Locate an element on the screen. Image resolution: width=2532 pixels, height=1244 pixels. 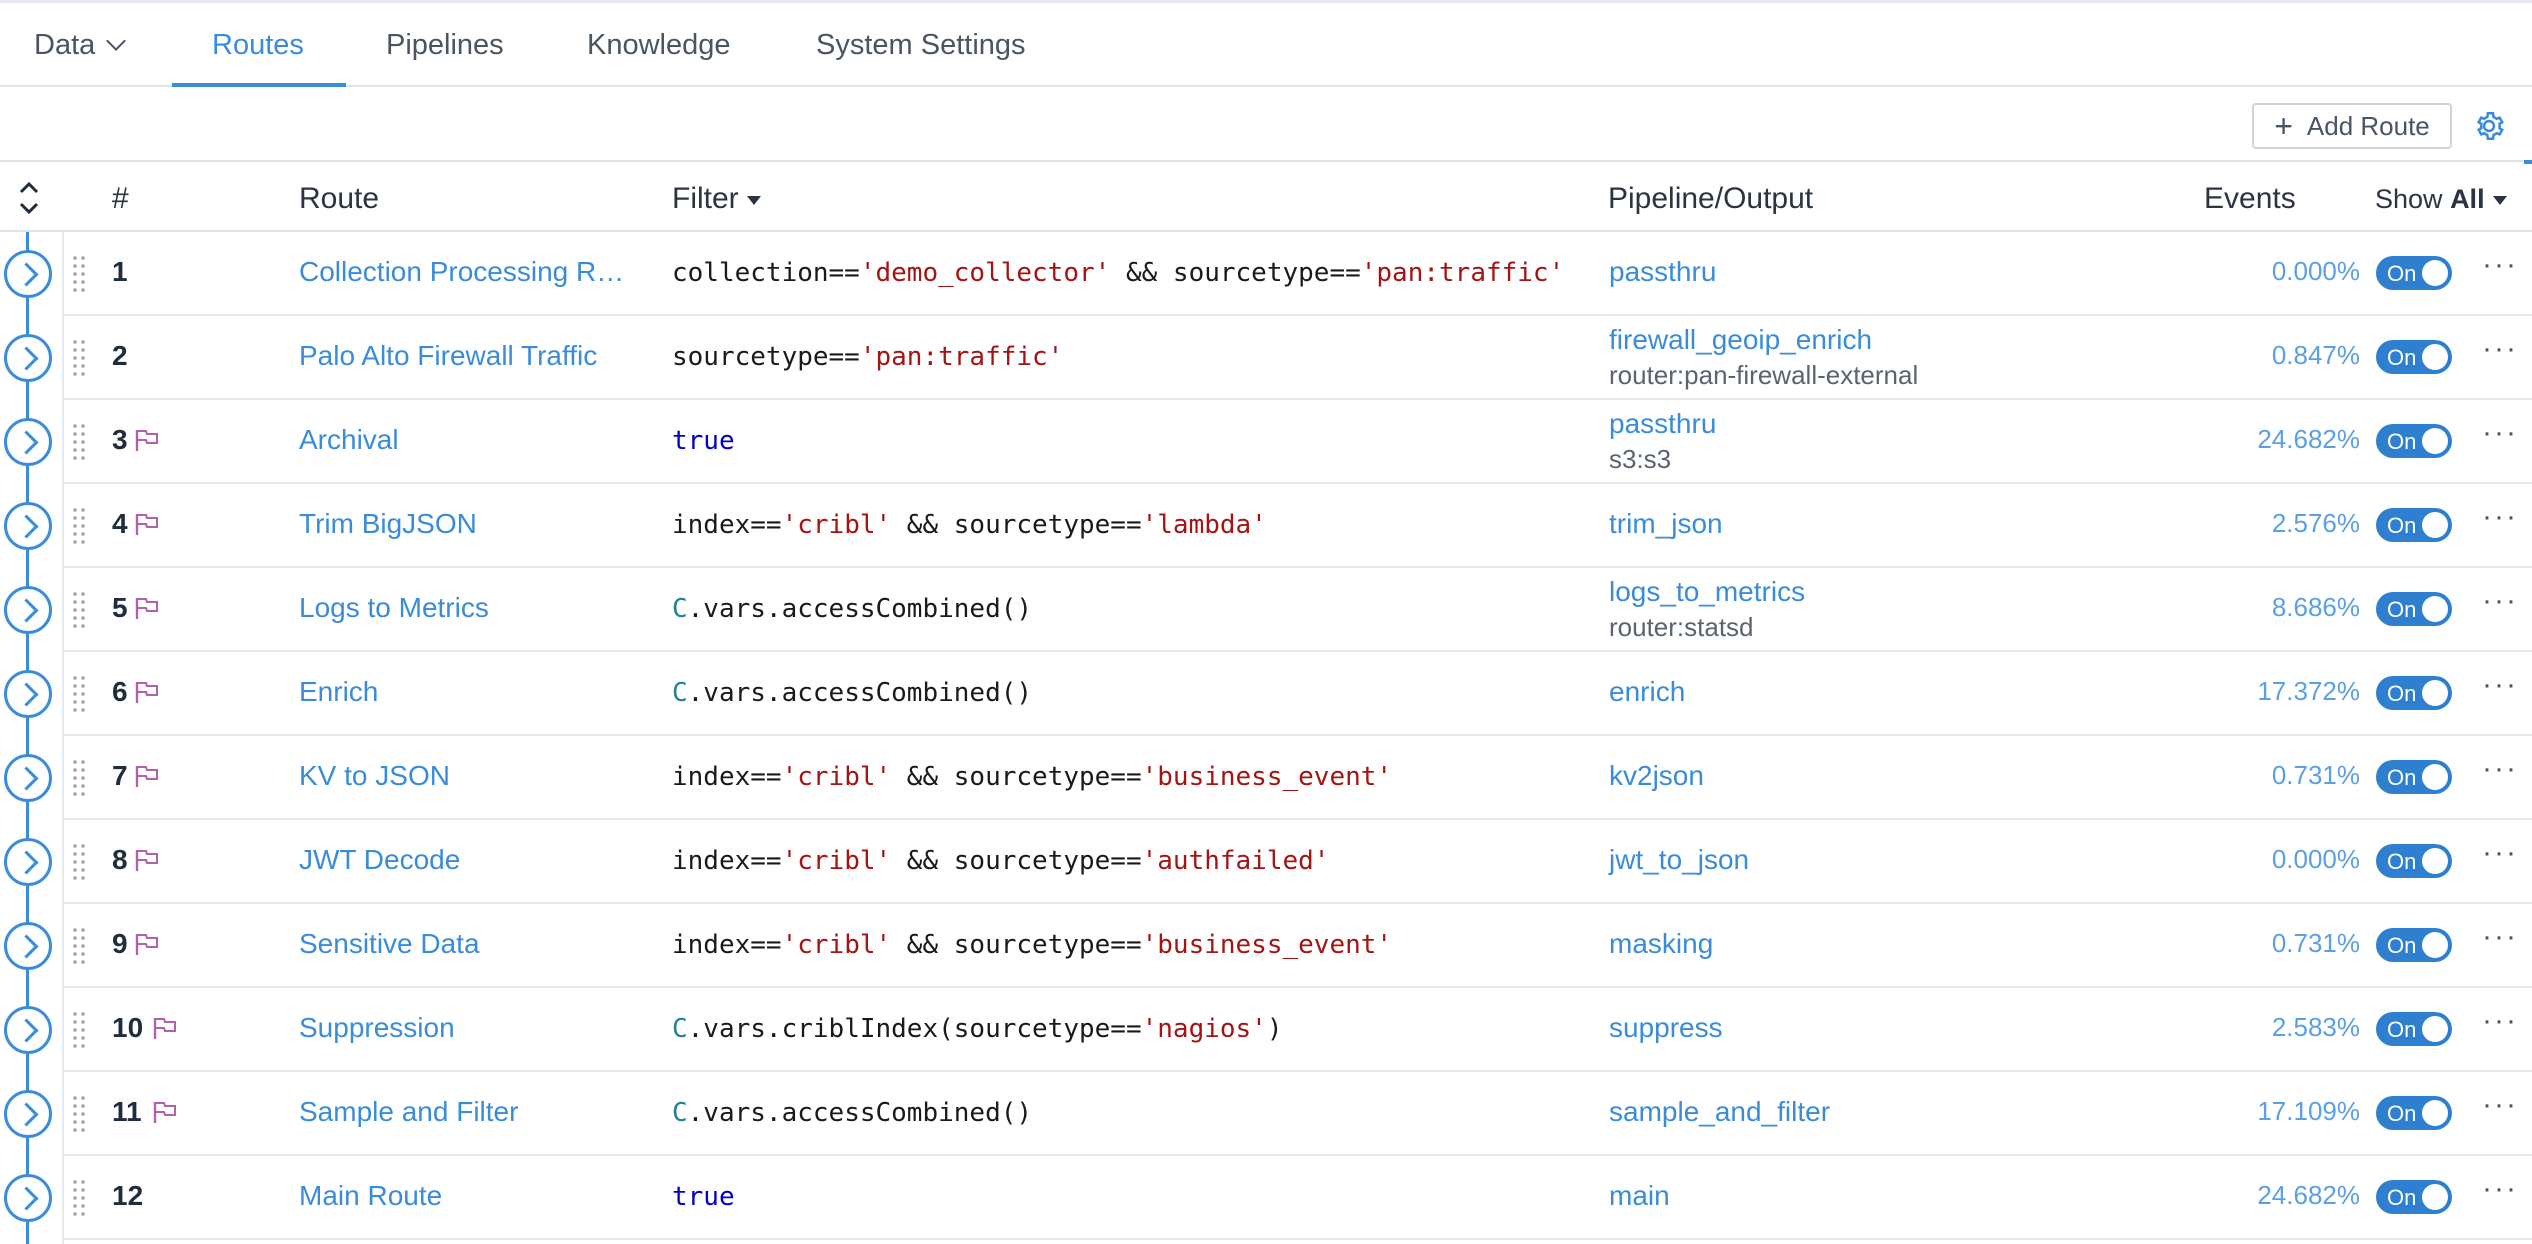
pipeline-link: logs_to_metrics is located at coordinates (1707, 592).